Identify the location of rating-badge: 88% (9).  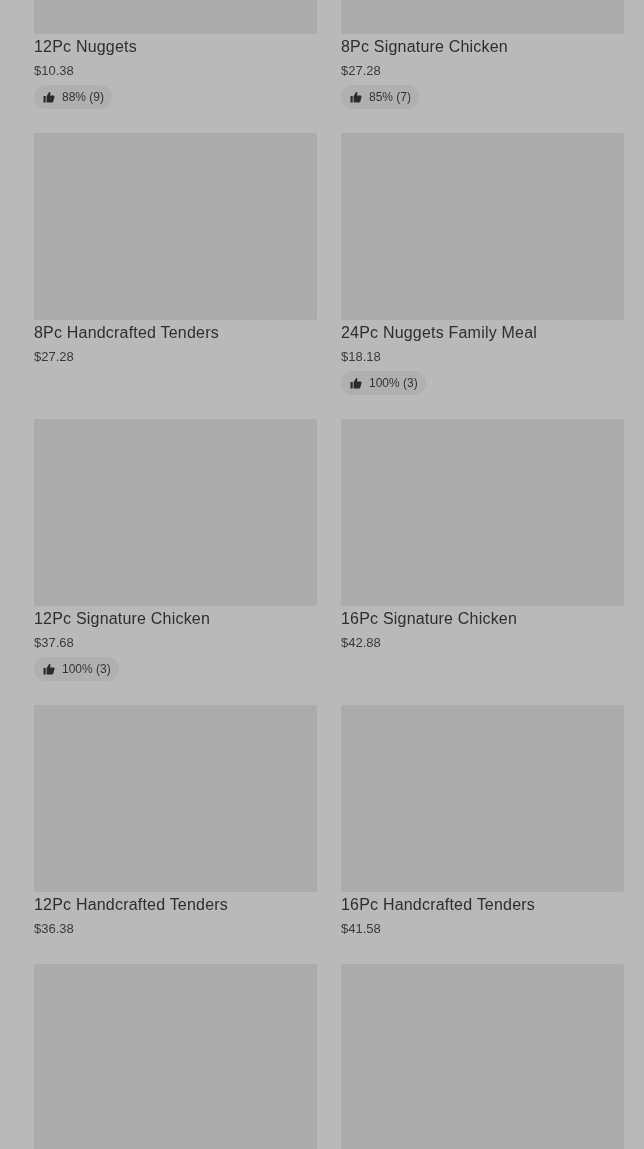
(73, 97).